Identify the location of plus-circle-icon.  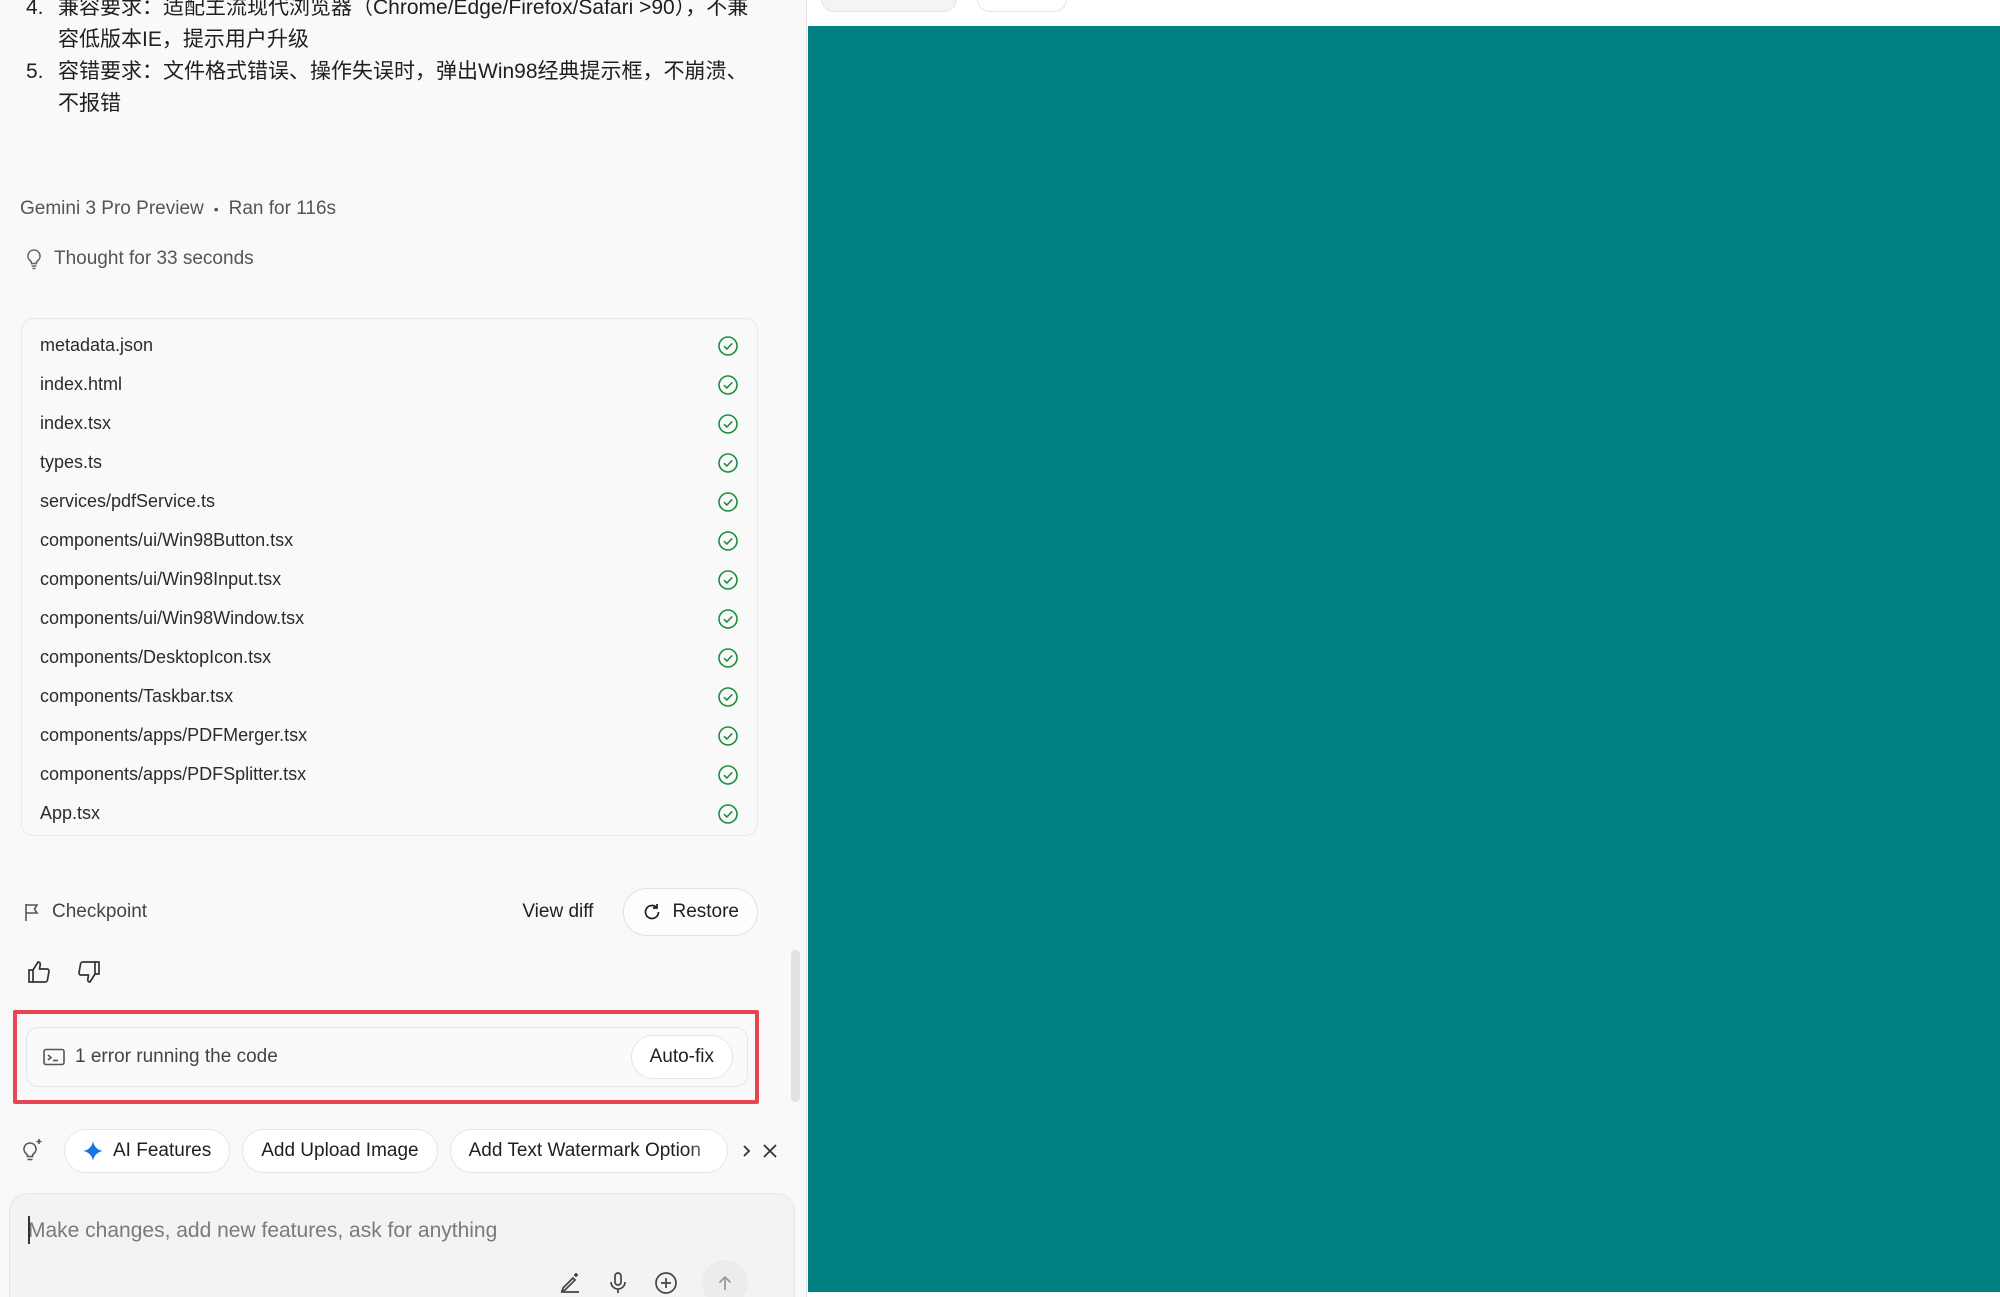
(667, 1283).